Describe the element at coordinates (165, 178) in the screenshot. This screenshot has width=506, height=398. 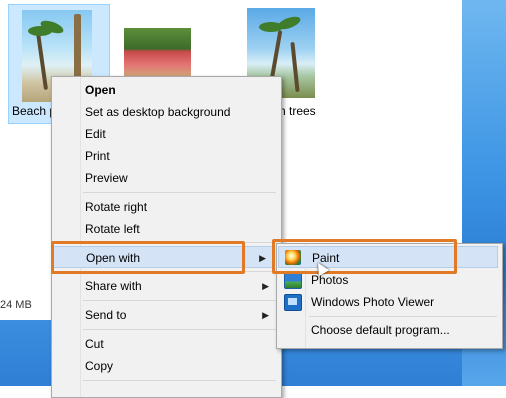
I see `menu-item-preview: Preview` at that location.